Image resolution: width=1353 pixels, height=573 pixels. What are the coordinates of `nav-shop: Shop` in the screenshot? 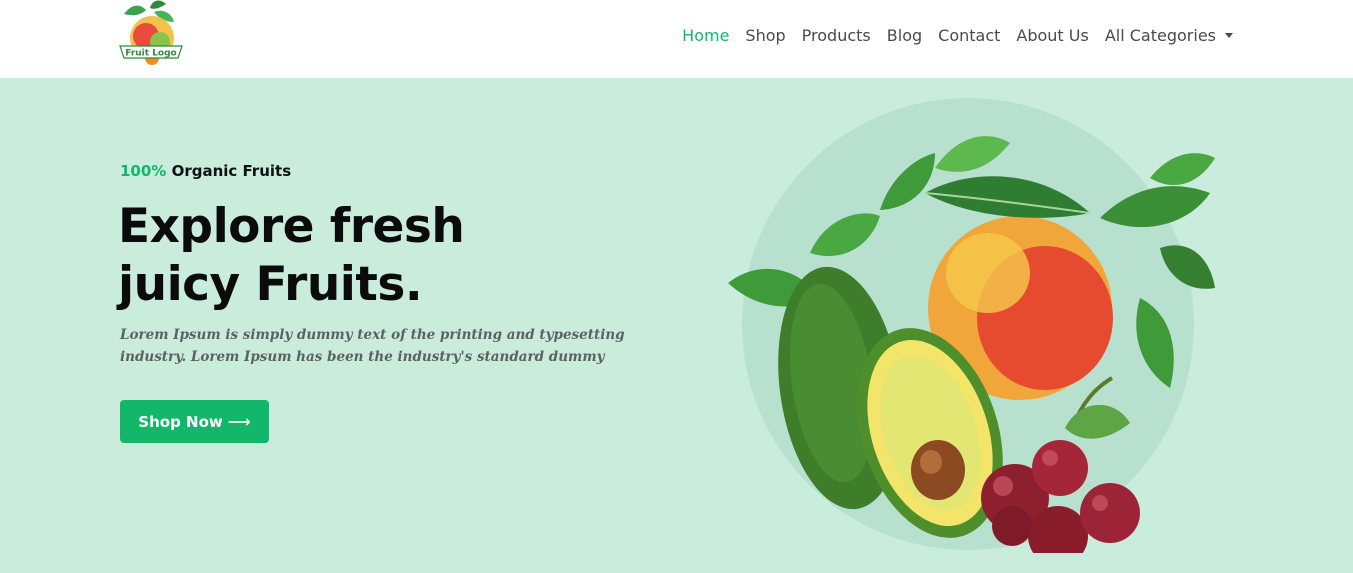 It's located at (765, 35).